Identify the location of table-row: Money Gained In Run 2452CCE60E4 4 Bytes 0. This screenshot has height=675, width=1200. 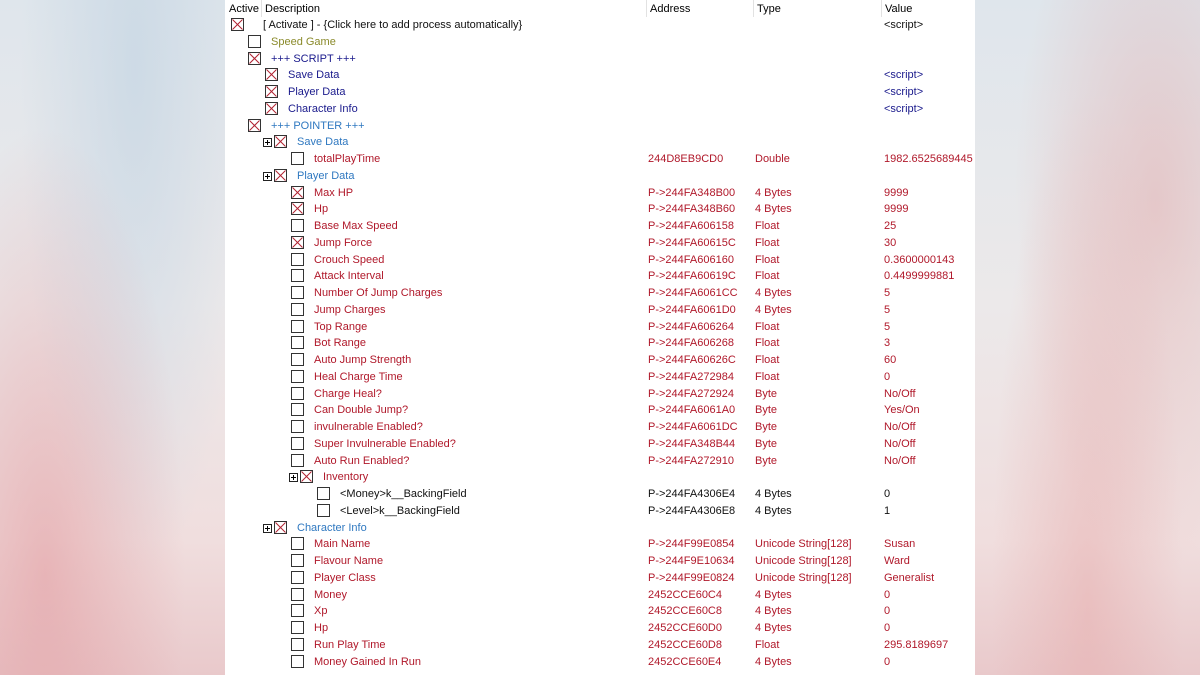
(600, 662).